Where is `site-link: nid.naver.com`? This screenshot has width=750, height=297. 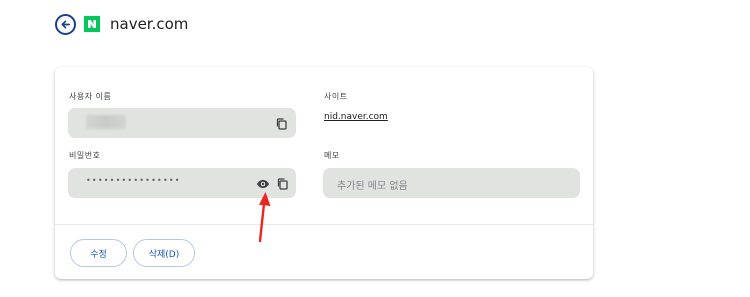 site-link: nid.naver.com is located at coordinates (356, 117).